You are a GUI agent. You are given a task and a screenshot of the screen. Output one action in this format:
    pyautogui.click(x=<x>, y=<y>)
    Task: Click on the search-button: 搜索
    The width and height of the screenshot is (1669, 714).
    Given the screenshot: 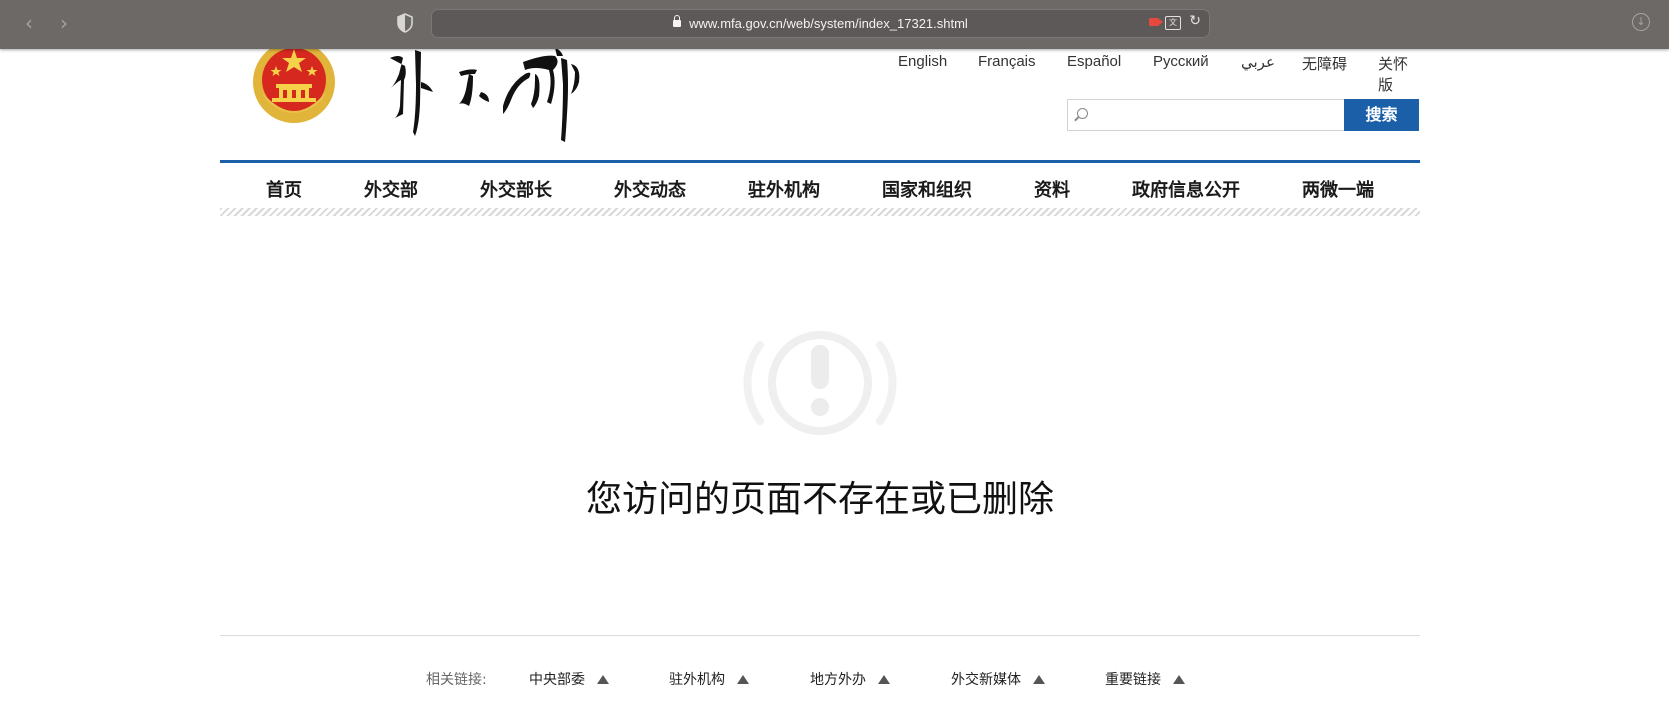 What is the action you would take?
    pyautogui.click(x=1381, y=115)
    